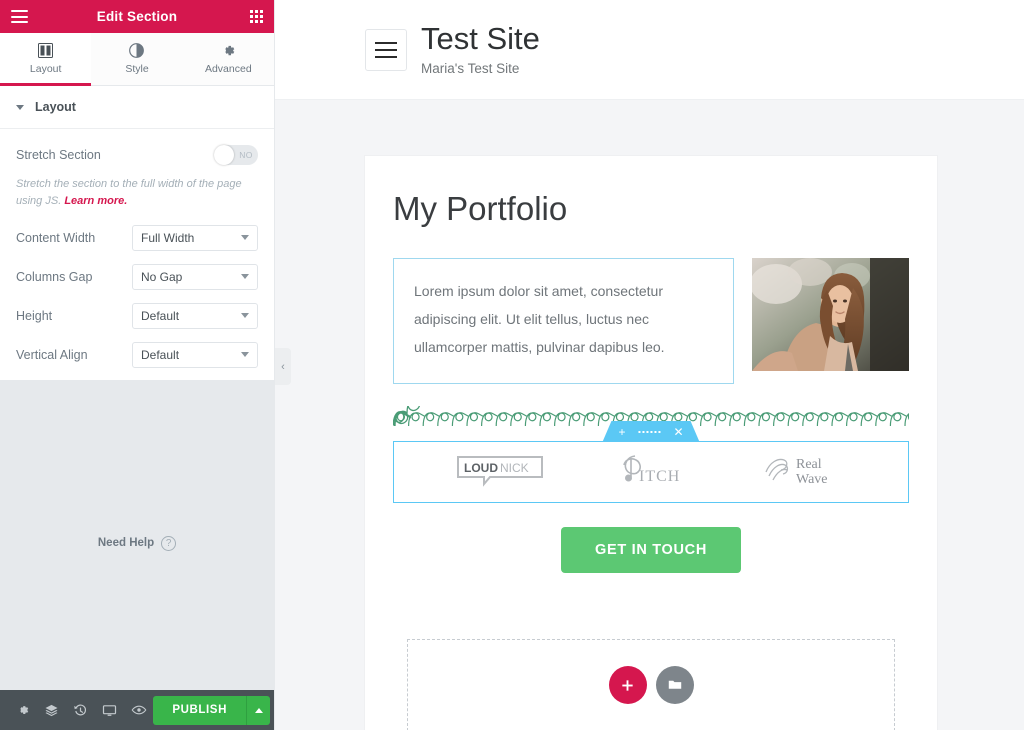 Image resolution: width=1024 pixels, height=730 pixels. What do you see at coordinates (246, 154) in the screenshot?
I see `toggle-value: NO` at bounding box center [246, 154].